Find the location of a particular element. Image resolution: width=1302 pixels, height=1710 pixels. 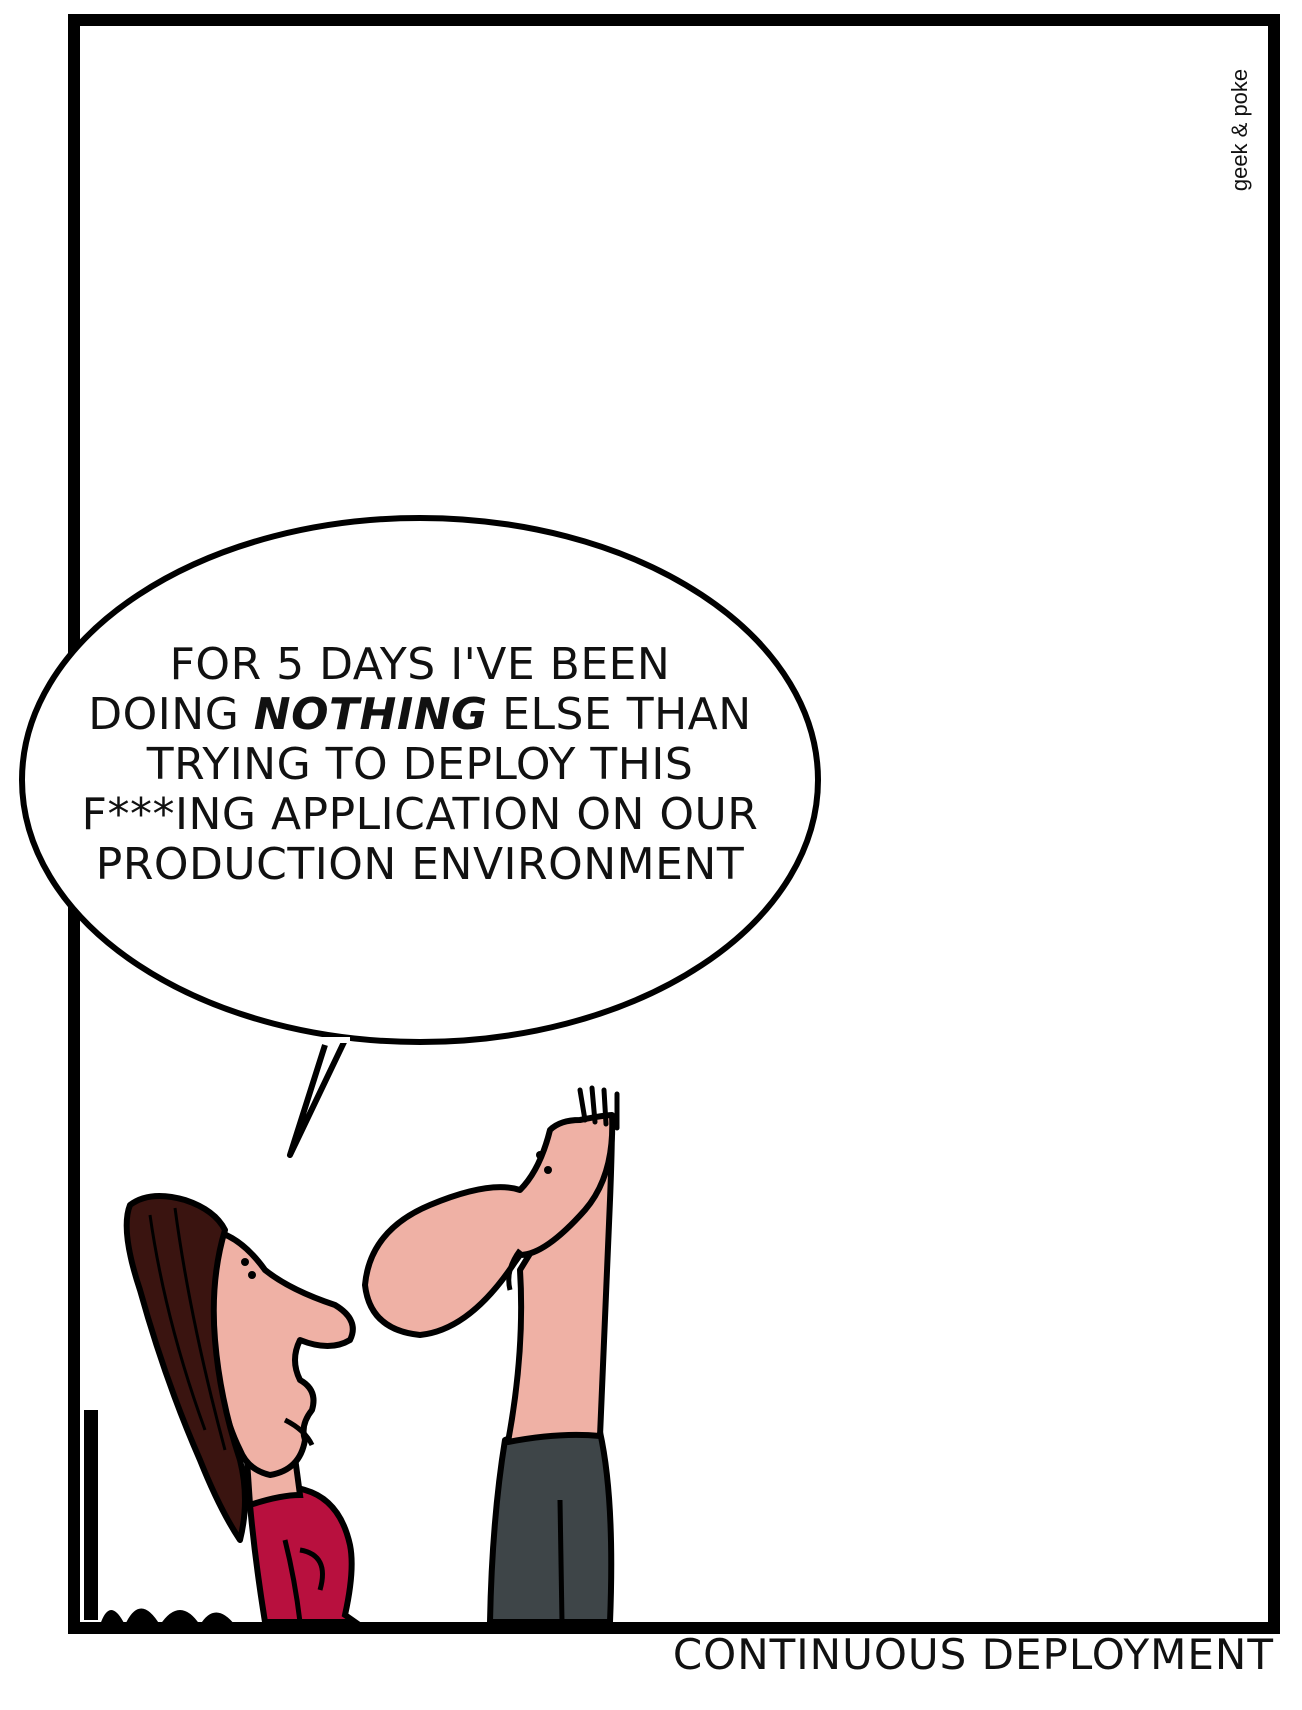

artist-credit: geek & poke is located at coordinates (1239, 130).